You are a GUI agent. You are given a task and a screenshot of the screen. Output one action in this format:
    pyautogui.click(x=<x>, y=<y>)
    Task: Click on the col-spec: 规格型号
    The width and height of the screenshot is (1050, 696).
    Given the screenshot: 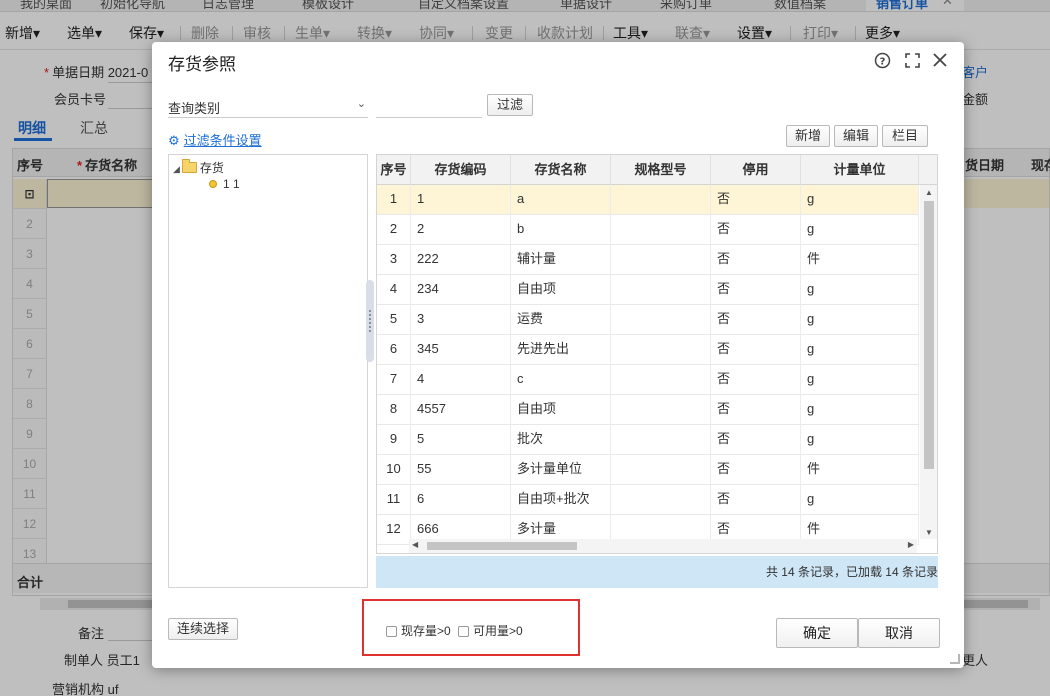 What is the action you would take?
    pyautogui.click(x=661, y=170)
    